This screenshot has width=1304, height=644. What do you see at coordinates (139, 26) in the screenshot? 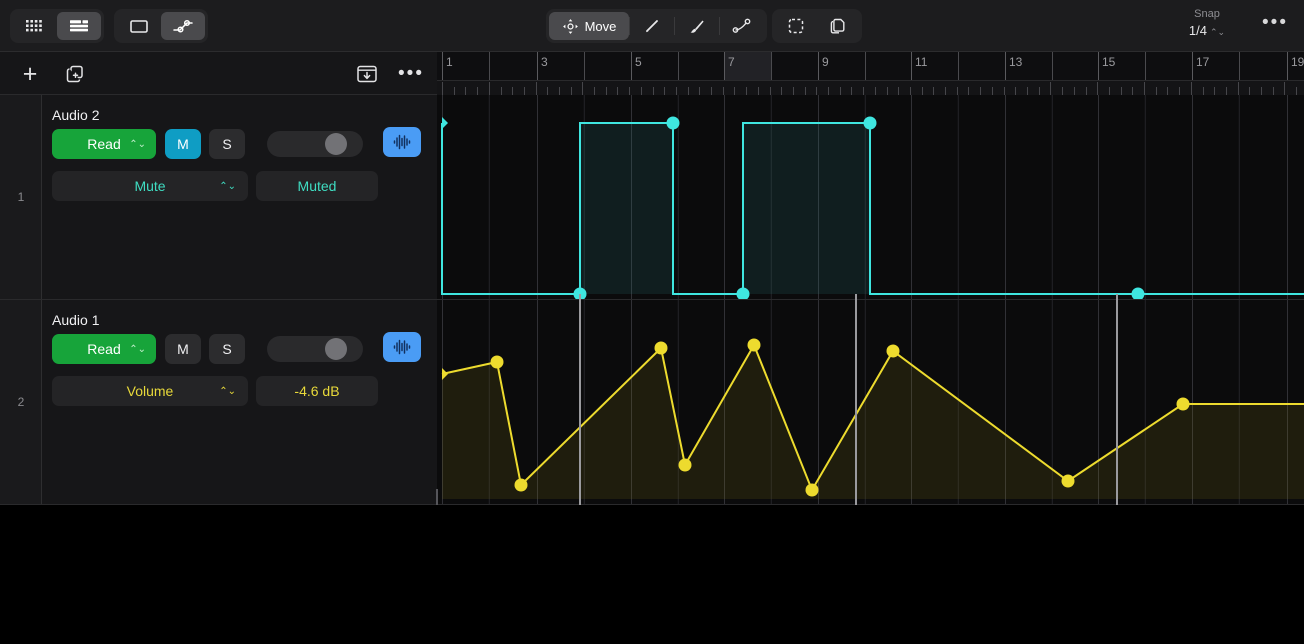
I see `region-mode-button` at bounding box center [139, 26].